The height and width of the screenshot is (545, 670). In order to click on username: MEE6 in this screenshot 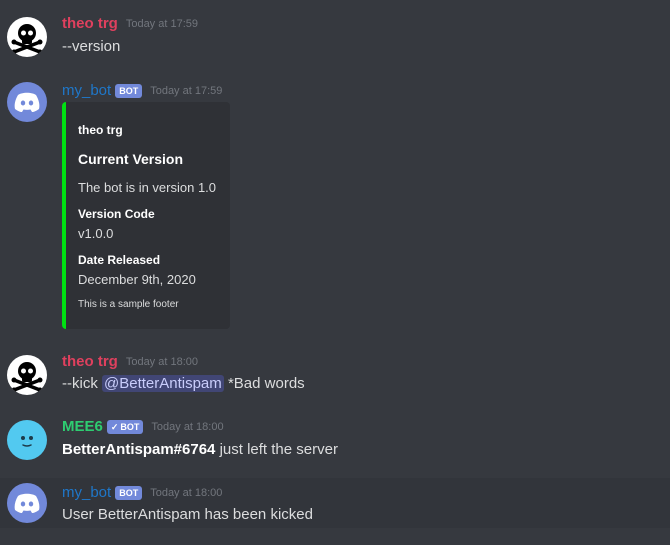, I will do `click(82, 426)`.